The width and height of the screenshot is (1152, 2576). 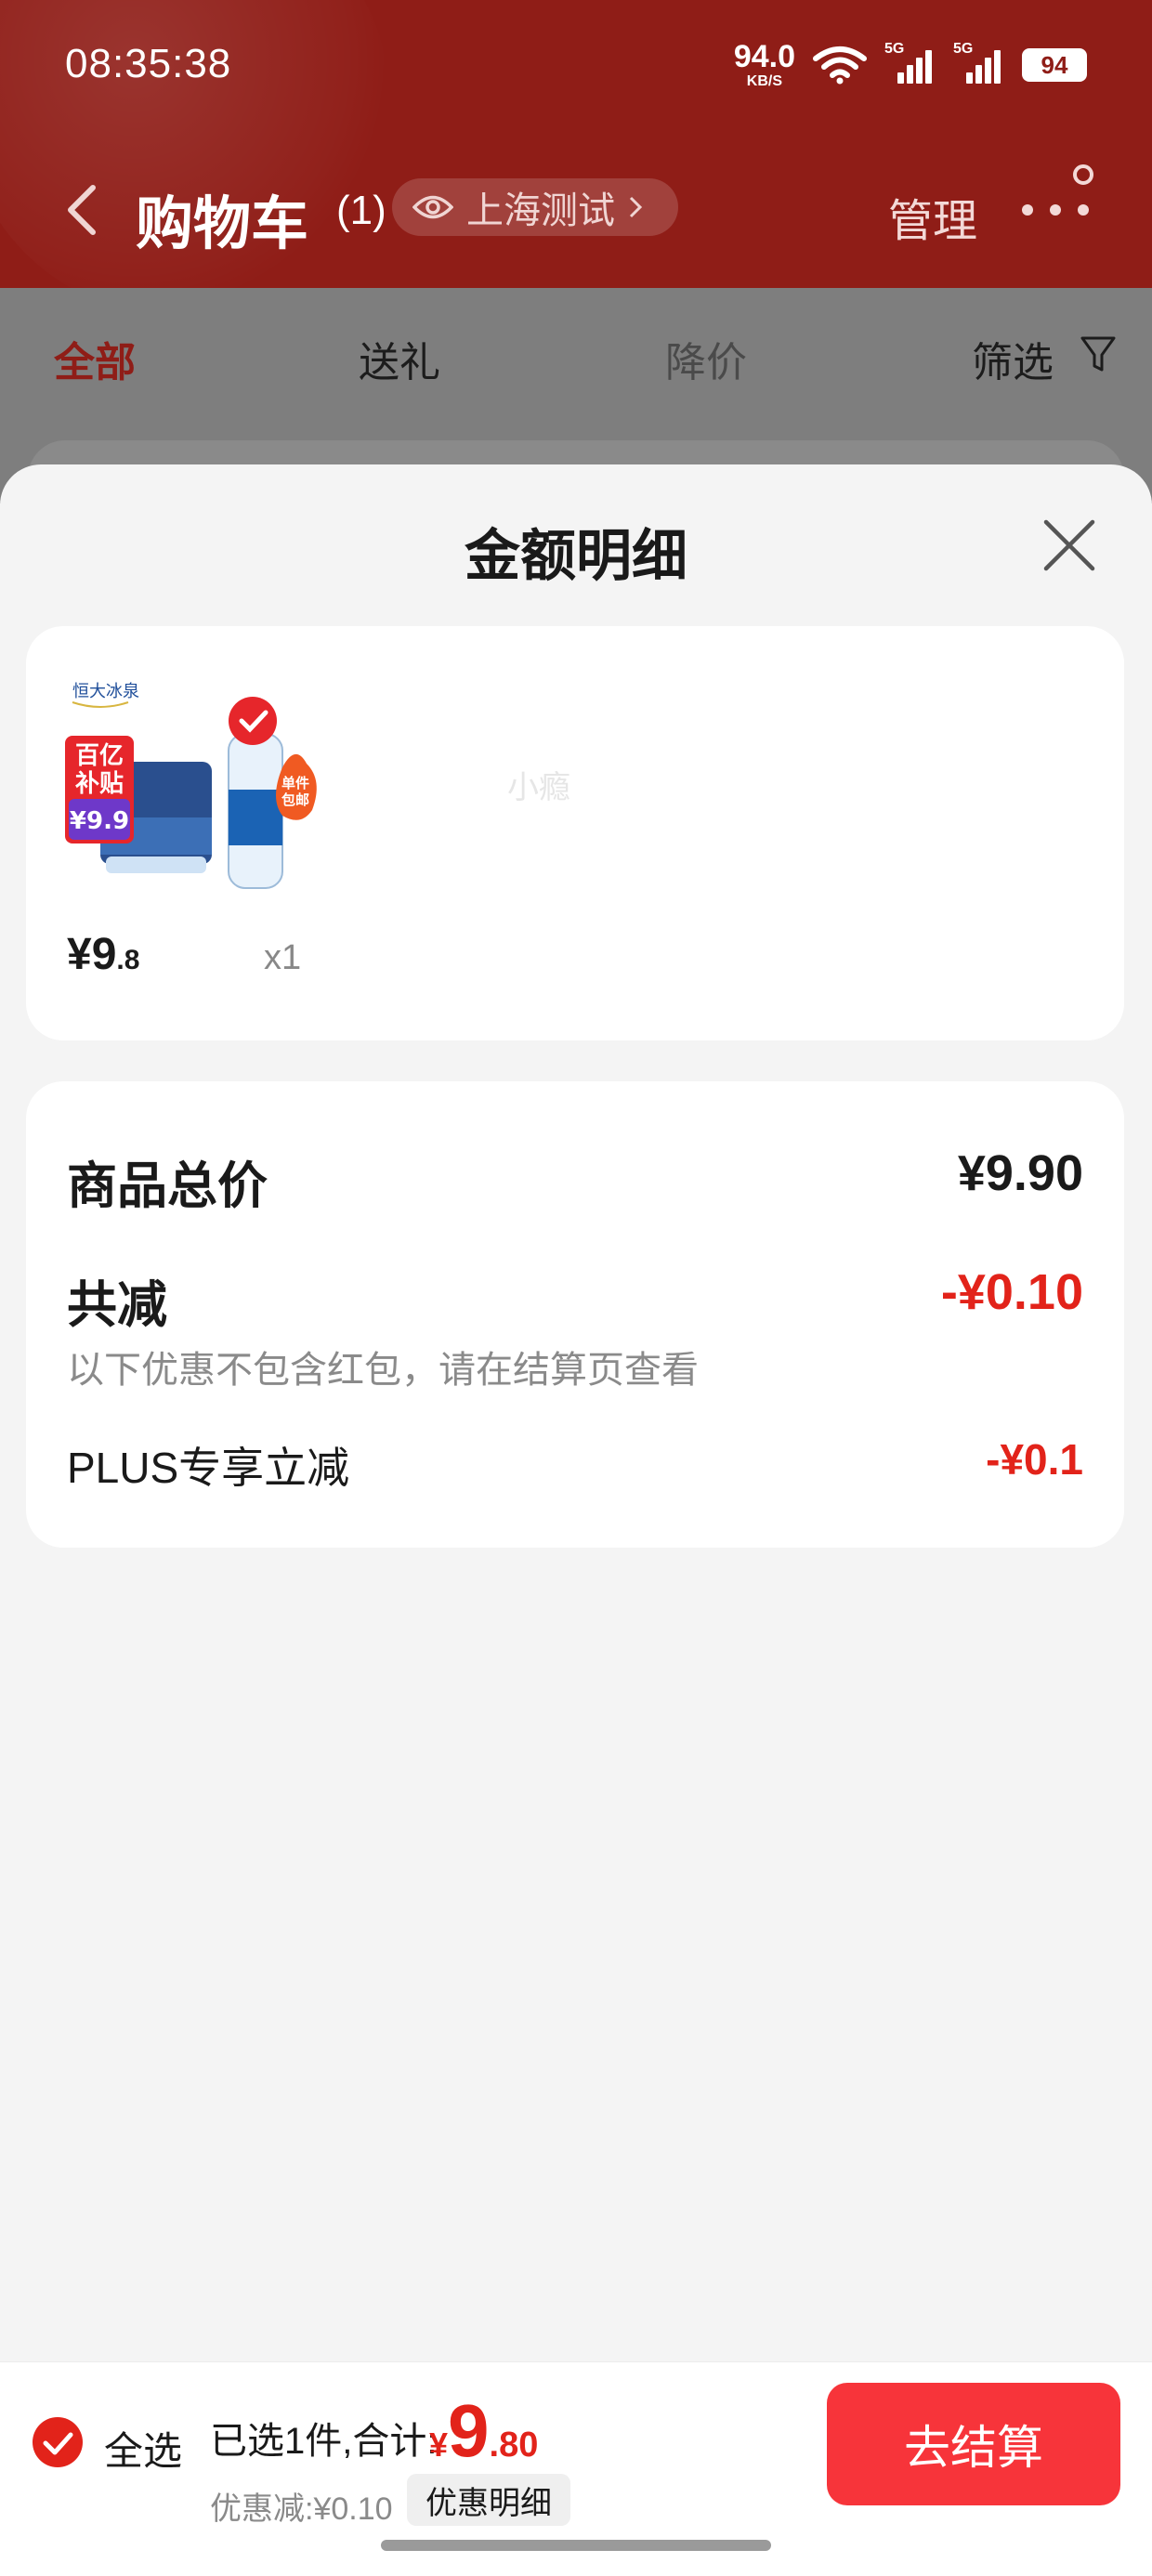 I want to click on filter-icon, so click(x=1098, y=354).